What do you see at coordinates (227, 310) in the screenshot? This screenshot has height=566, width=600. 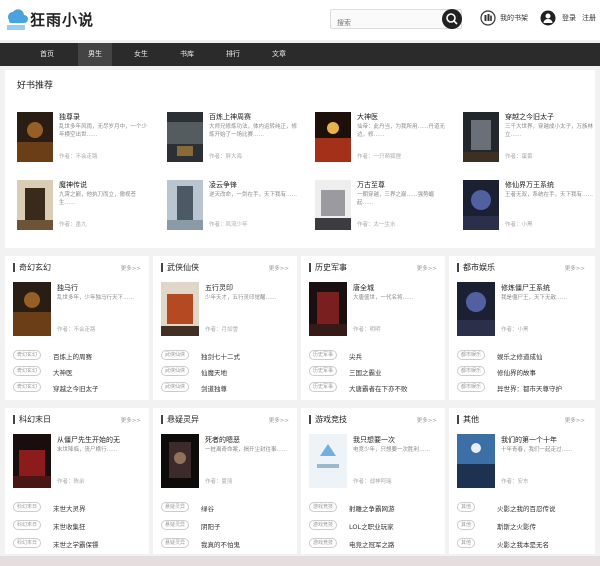 I see `featured-book: 五行灵印 少年天才，五行灵印觉醒…… 作者：月如雪` at bounding box center [227, 310].